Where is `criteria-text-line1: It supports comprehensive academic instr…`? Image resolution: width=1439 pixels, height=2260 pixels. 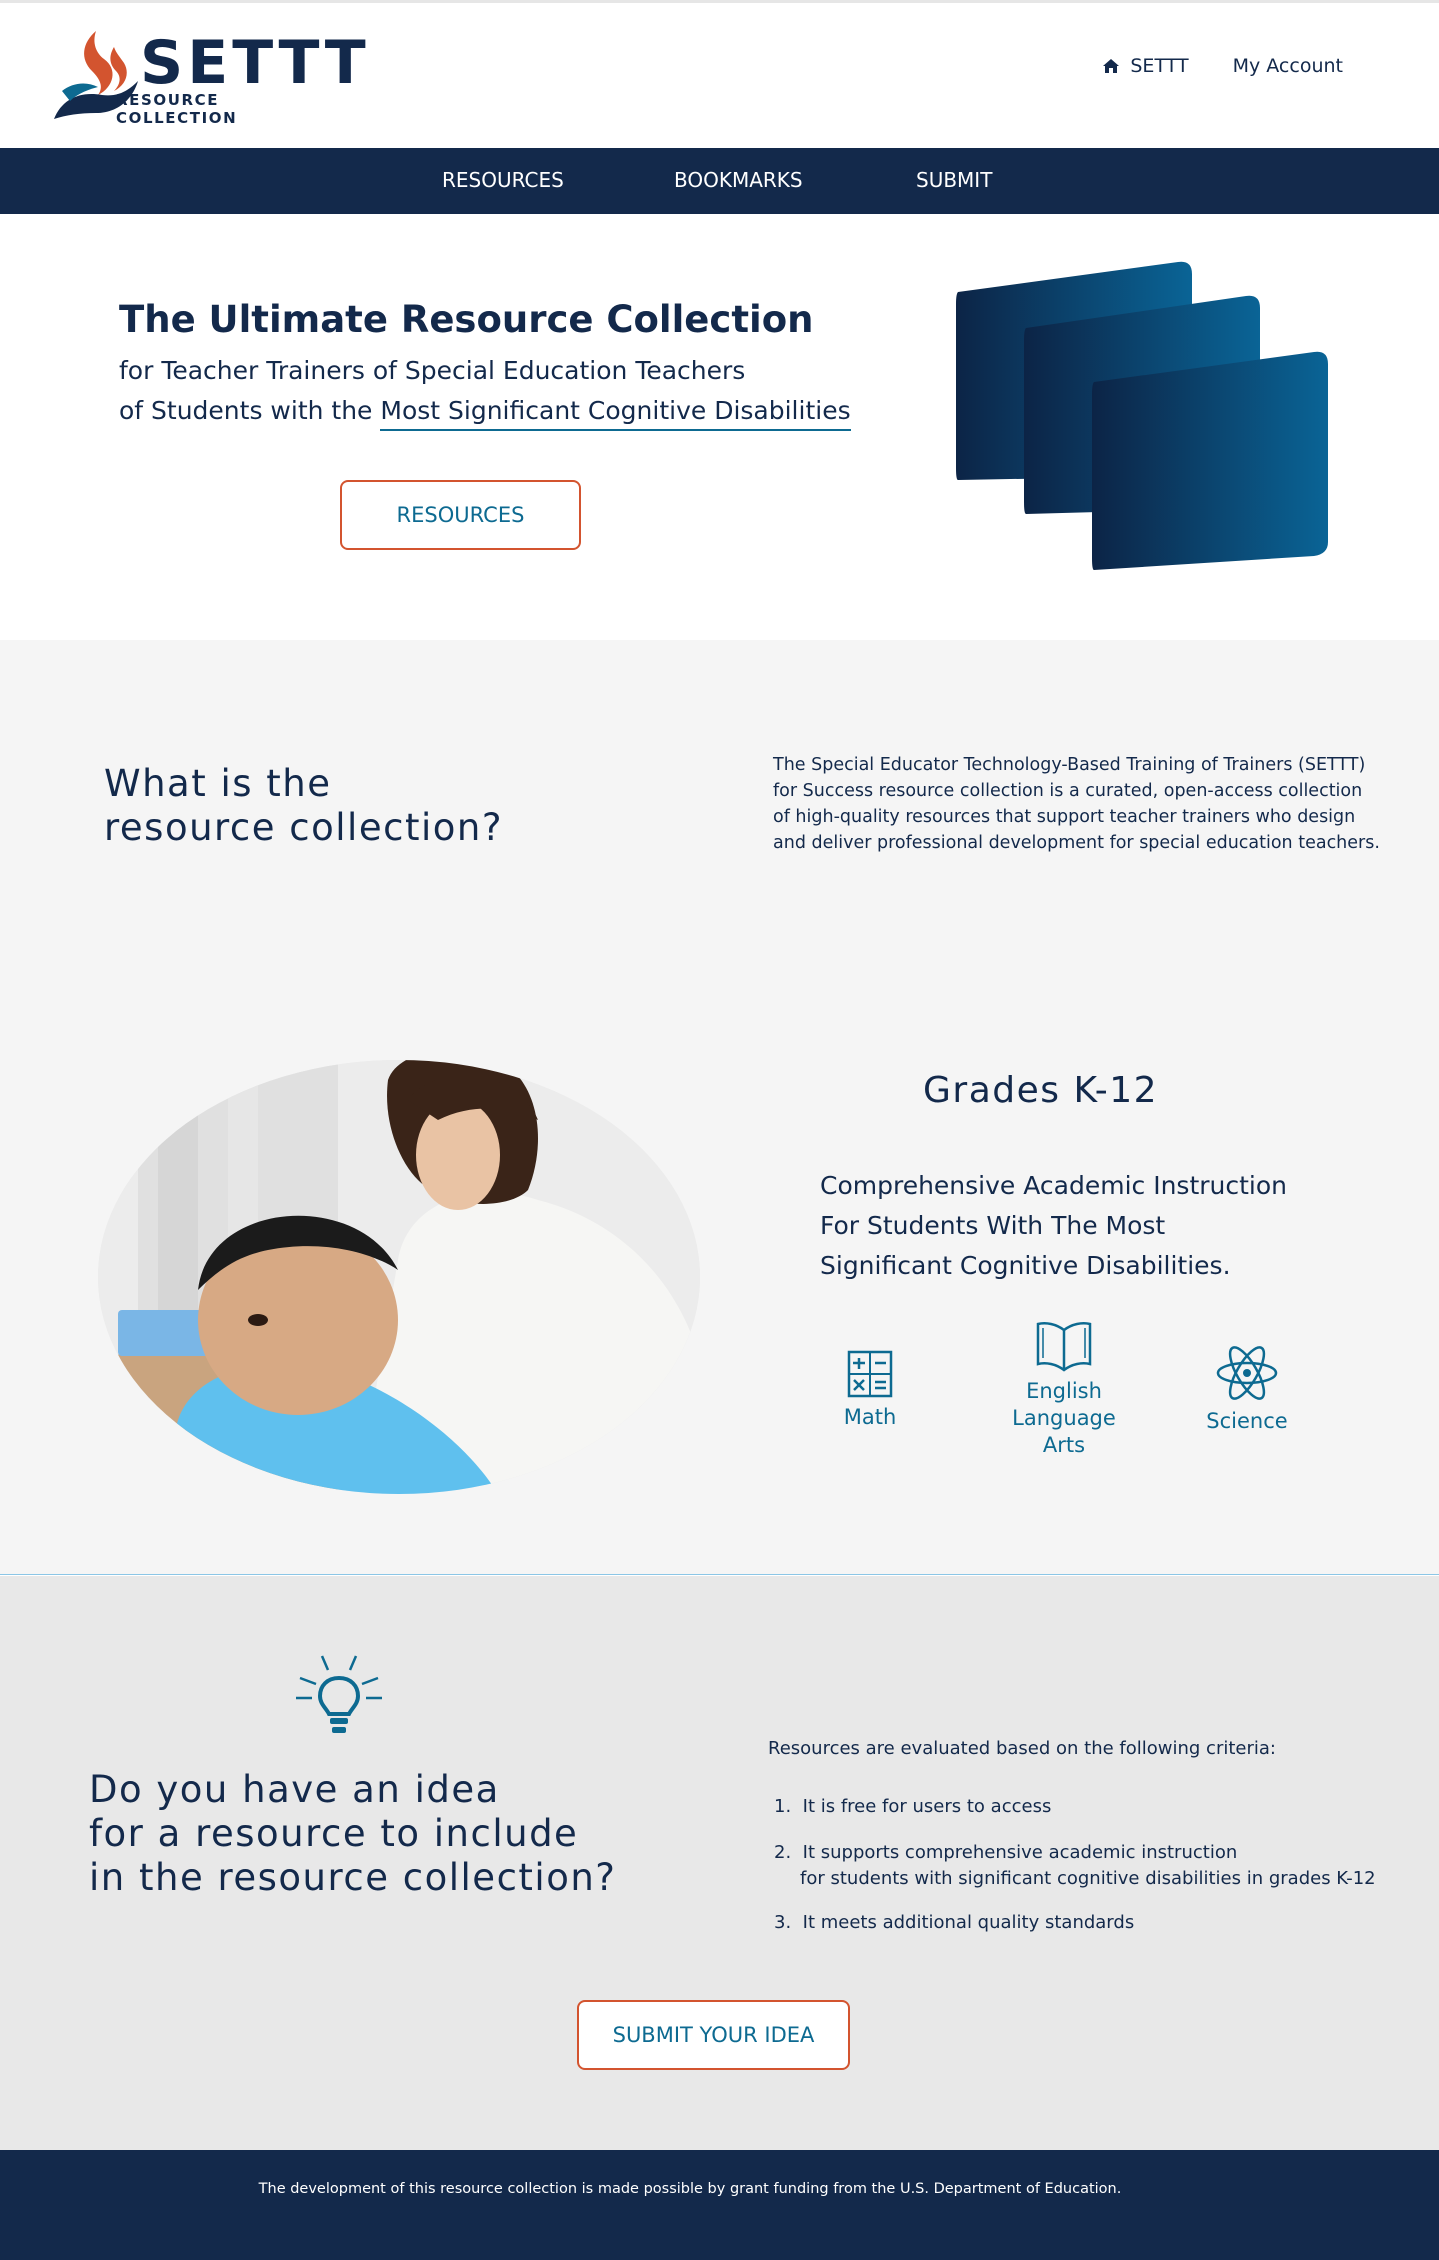 criteria-text-line1: It supports comprehensive academic instr… is located at coordinates (1020, 1852).